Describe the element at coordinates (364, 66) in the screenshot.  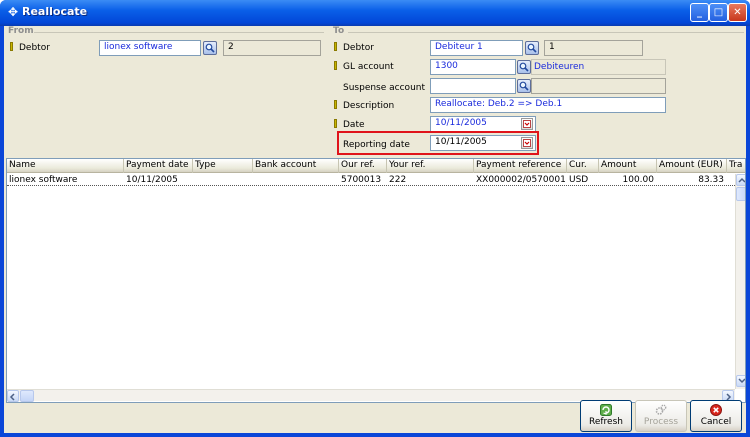
I see `gl-account-label: GL account` at that location.